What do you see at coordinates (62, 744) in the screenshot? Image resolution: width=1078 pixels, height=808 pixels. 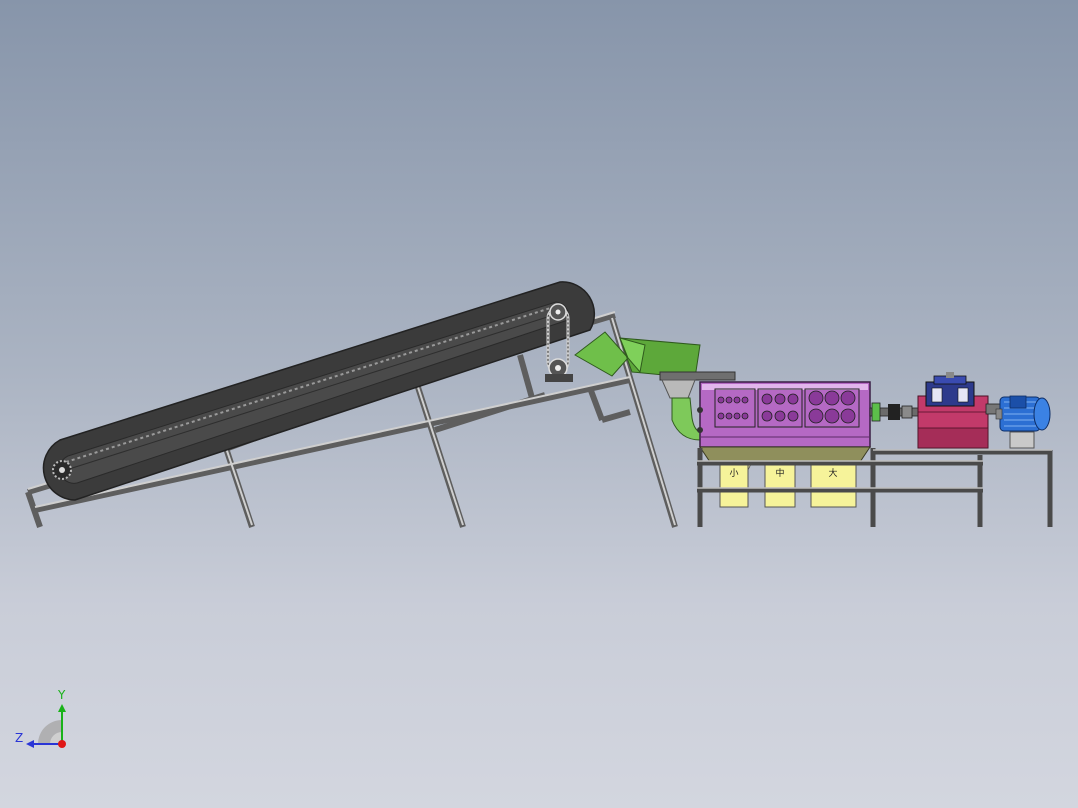 I see `x-axis-dot` at bounding box center [62, 744].